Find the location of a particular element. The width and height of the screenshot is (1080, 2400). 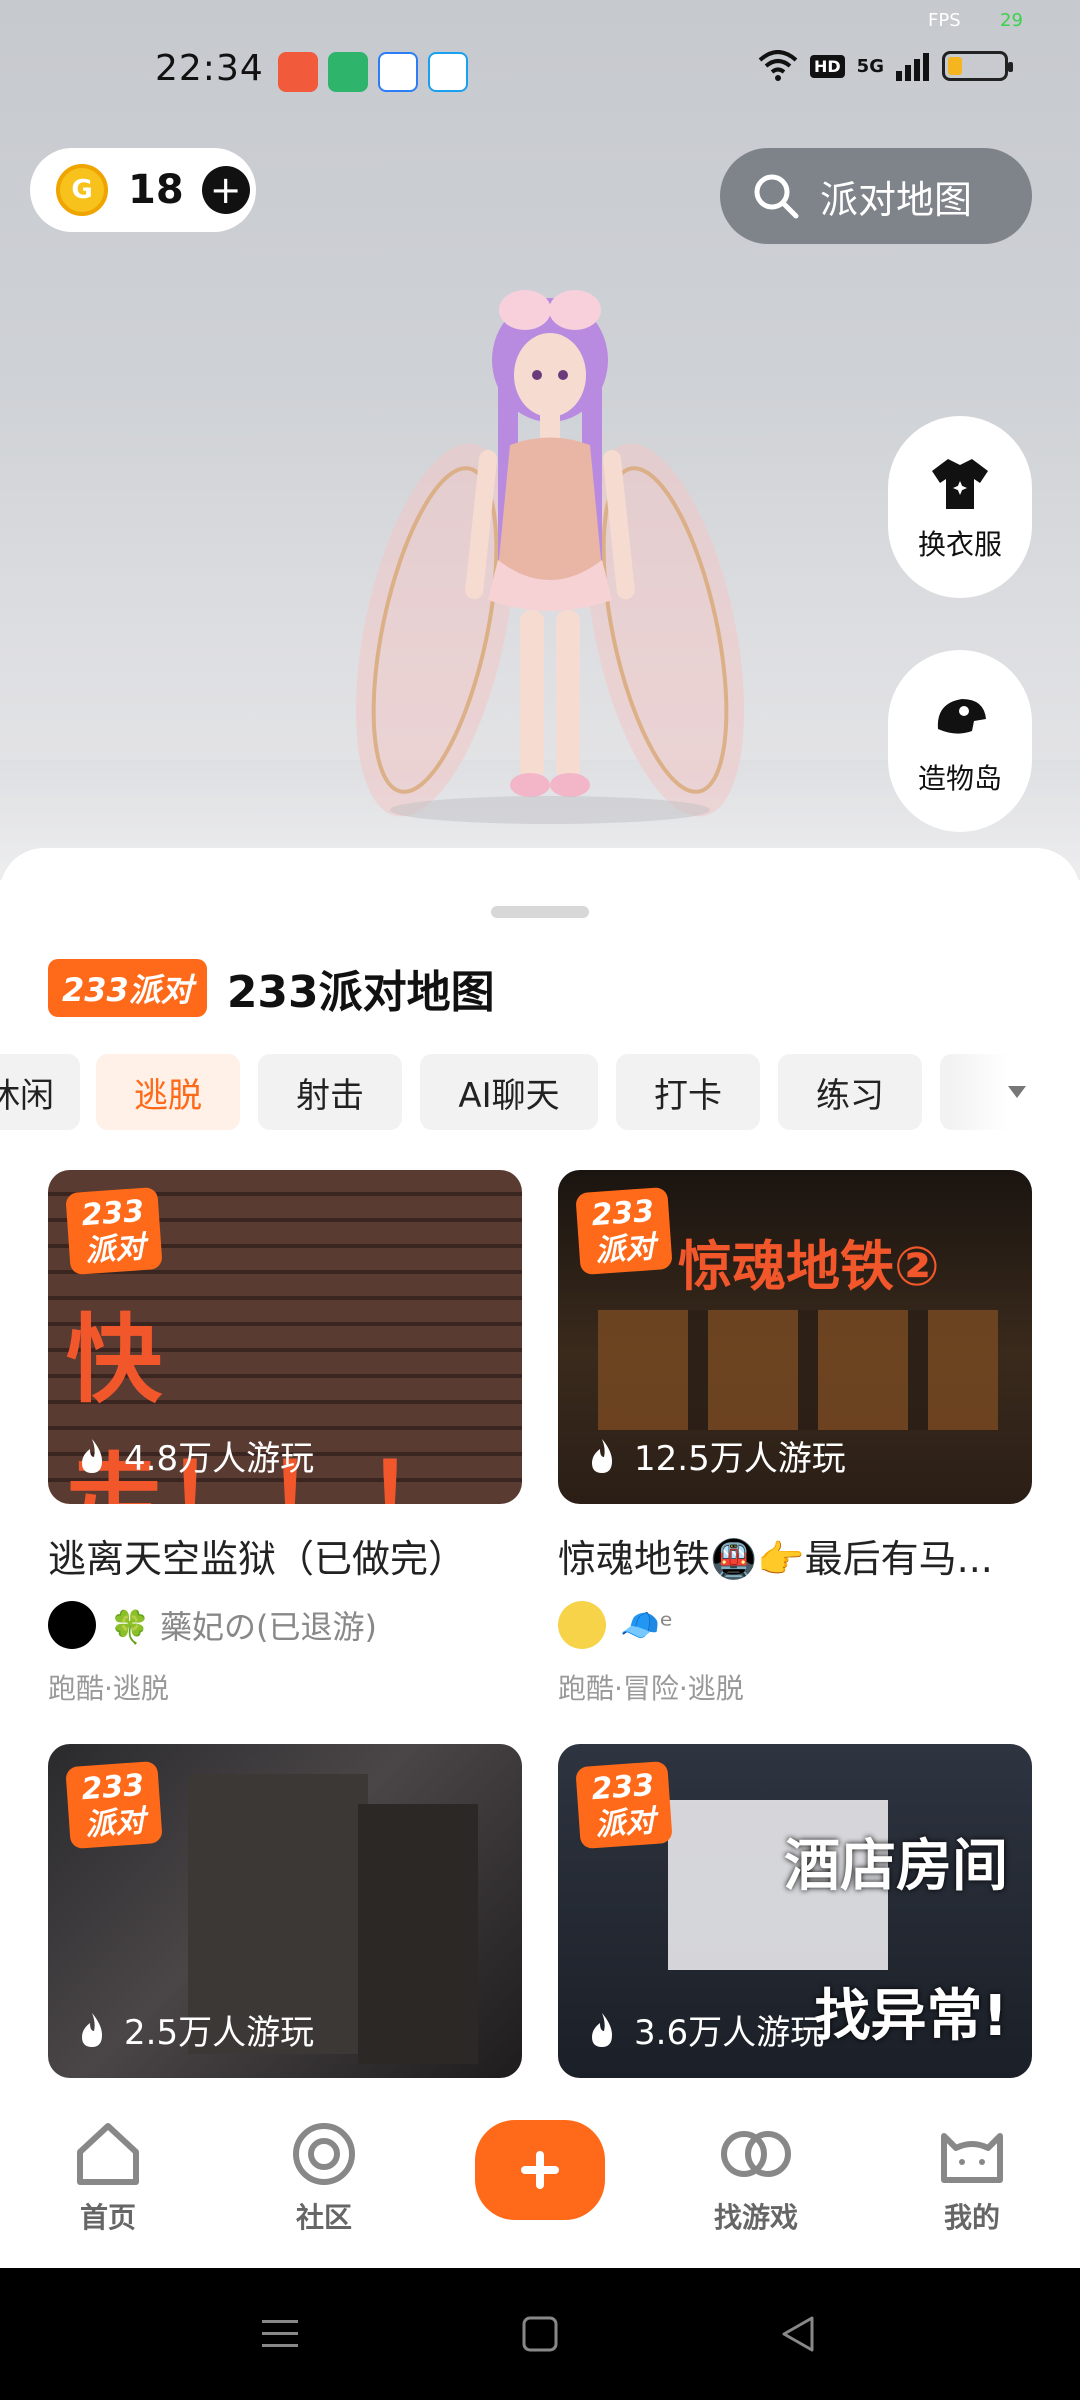

category-tabs: 休闲 逃脱 射击 AI聊天 打卡 练习 is located at coordinates (540, 1092).